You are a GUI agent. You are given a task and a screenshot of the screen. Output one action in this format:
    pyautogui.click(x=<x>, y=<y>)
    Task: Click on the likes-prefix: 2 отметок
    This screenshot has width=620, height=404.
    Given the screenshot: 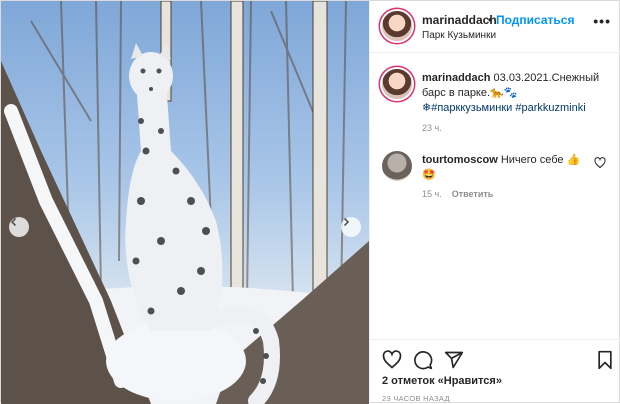 What is the action you would take?
    pyautogui.click(x=410, y=381)
    